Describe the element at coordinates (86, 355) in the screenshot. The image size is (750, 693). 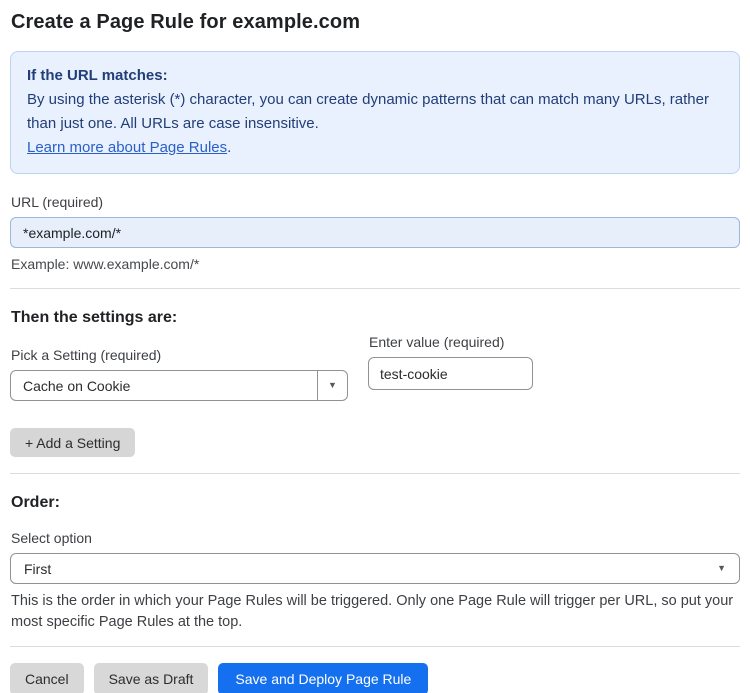
I see `setting-select-label: Pick a Setting (required)` at that location.